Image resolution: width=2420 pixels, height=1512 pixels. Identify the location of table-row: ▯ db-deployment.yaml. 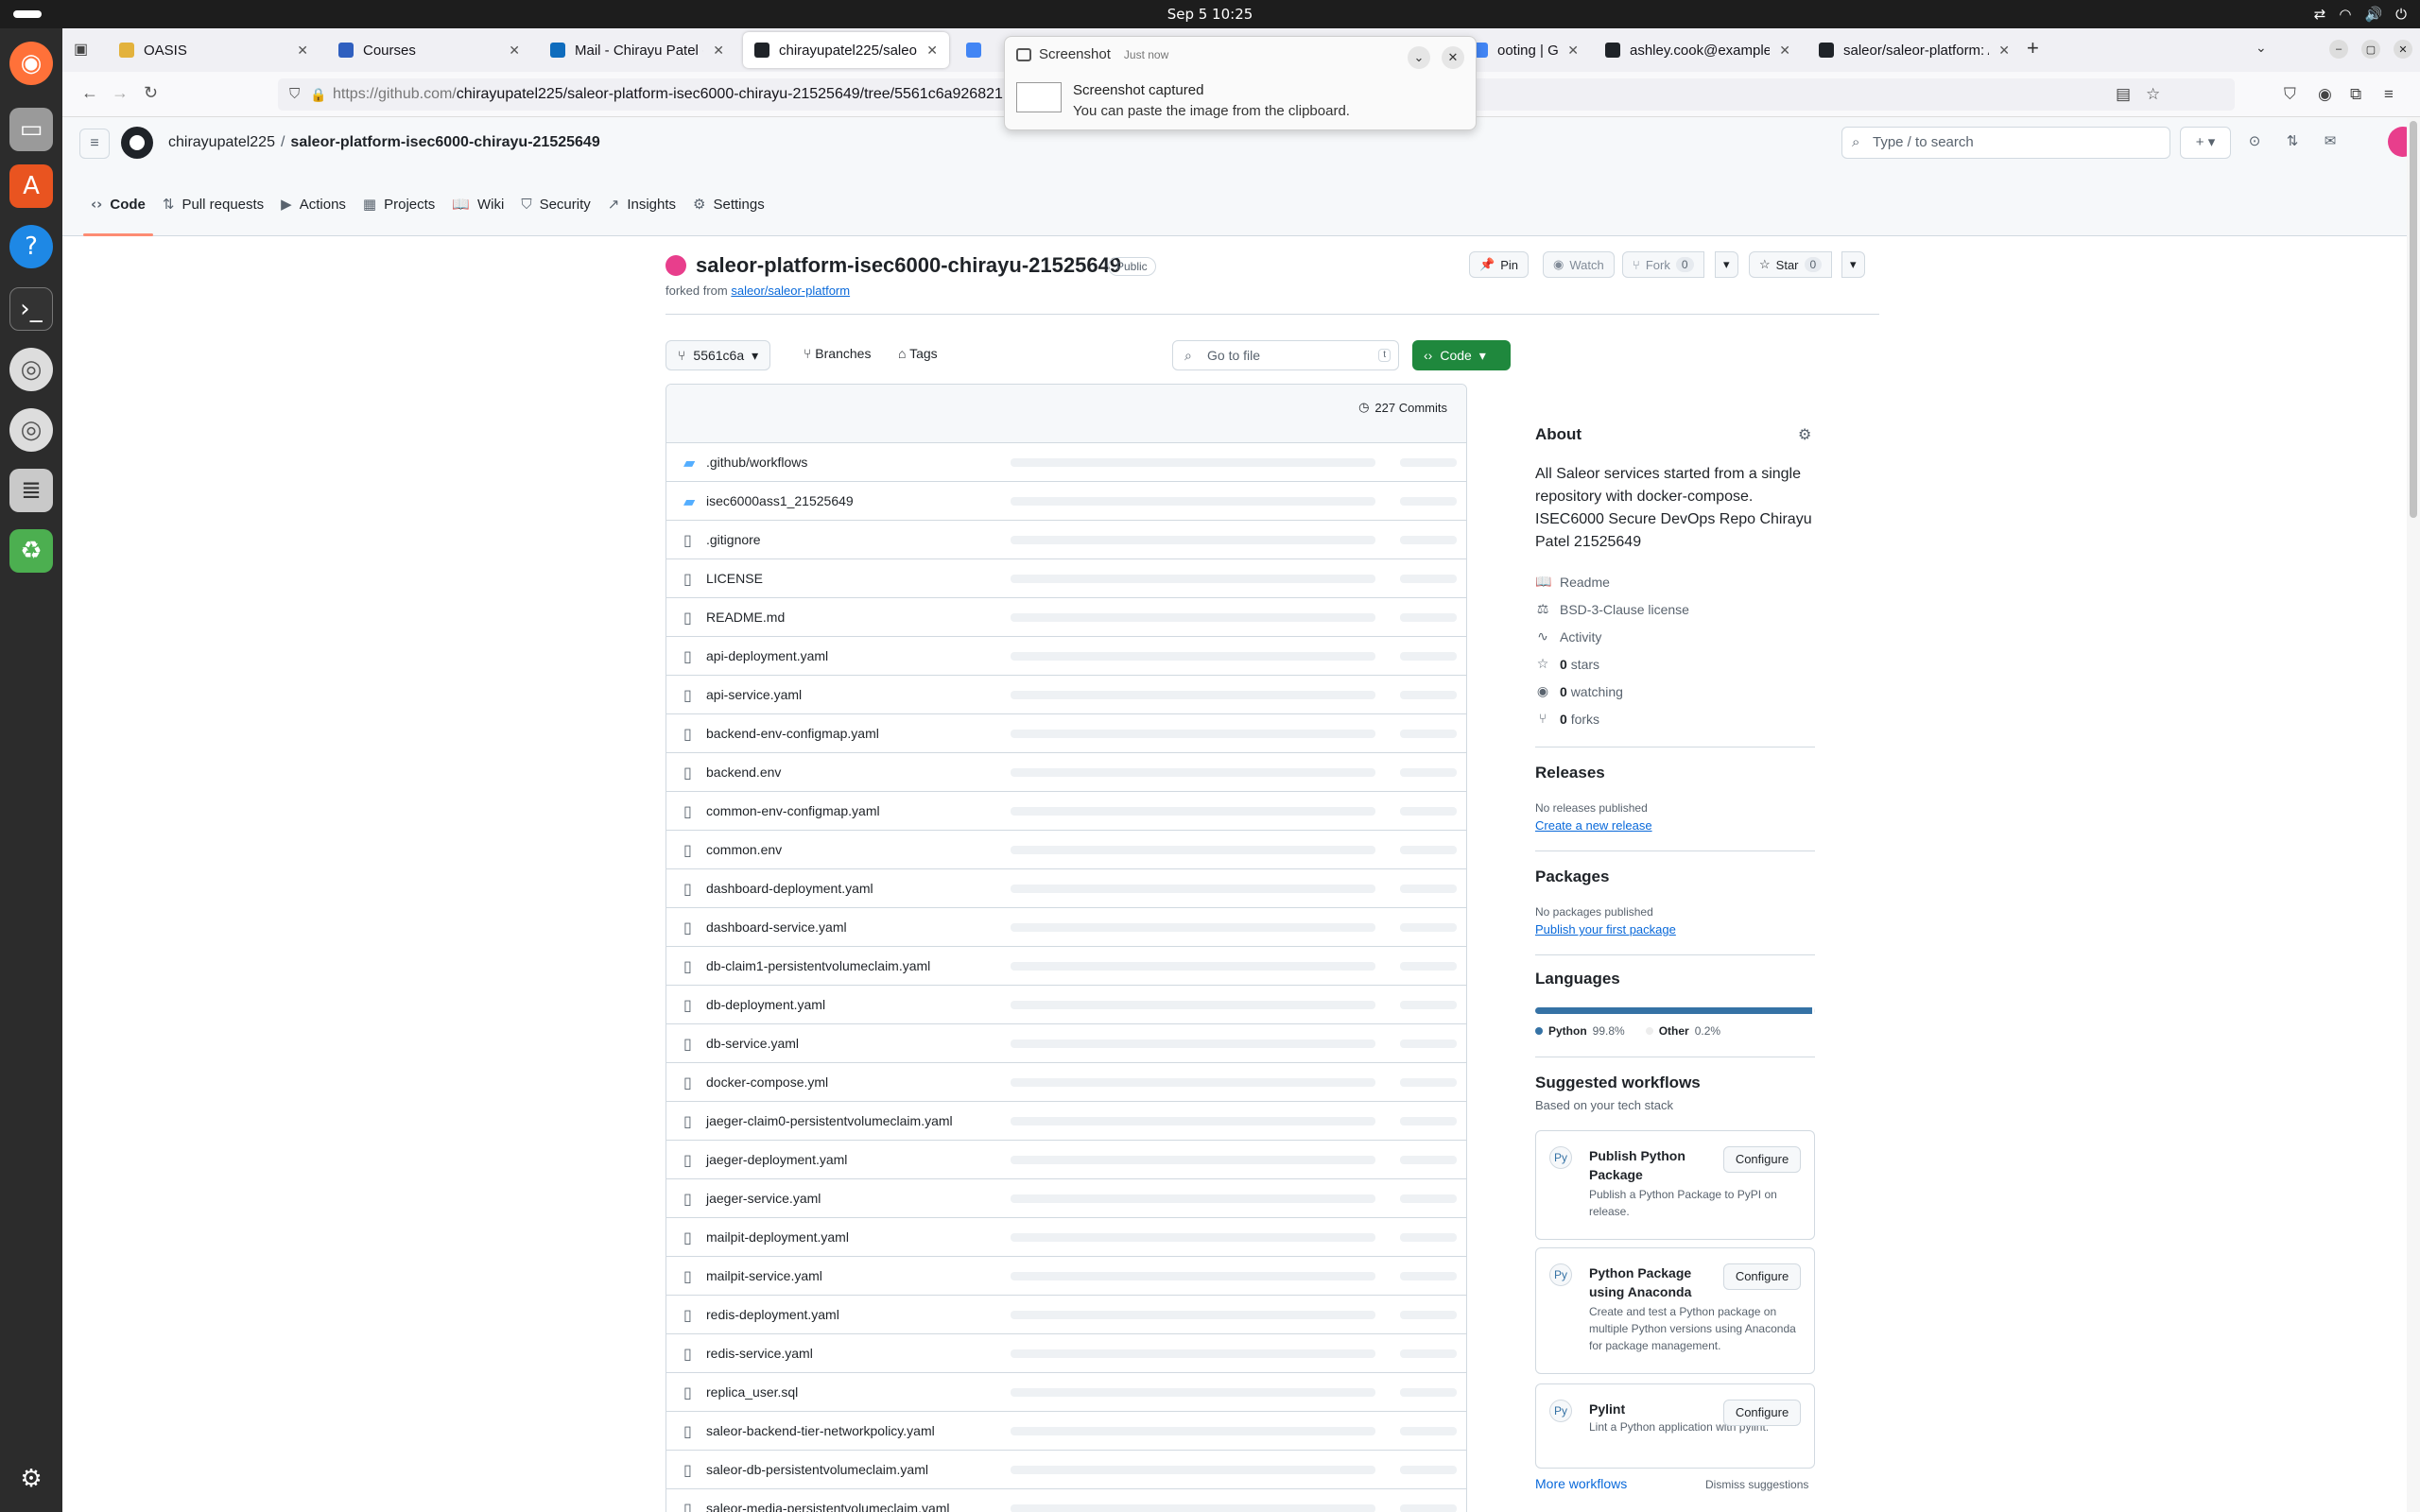
(1066, 1005).